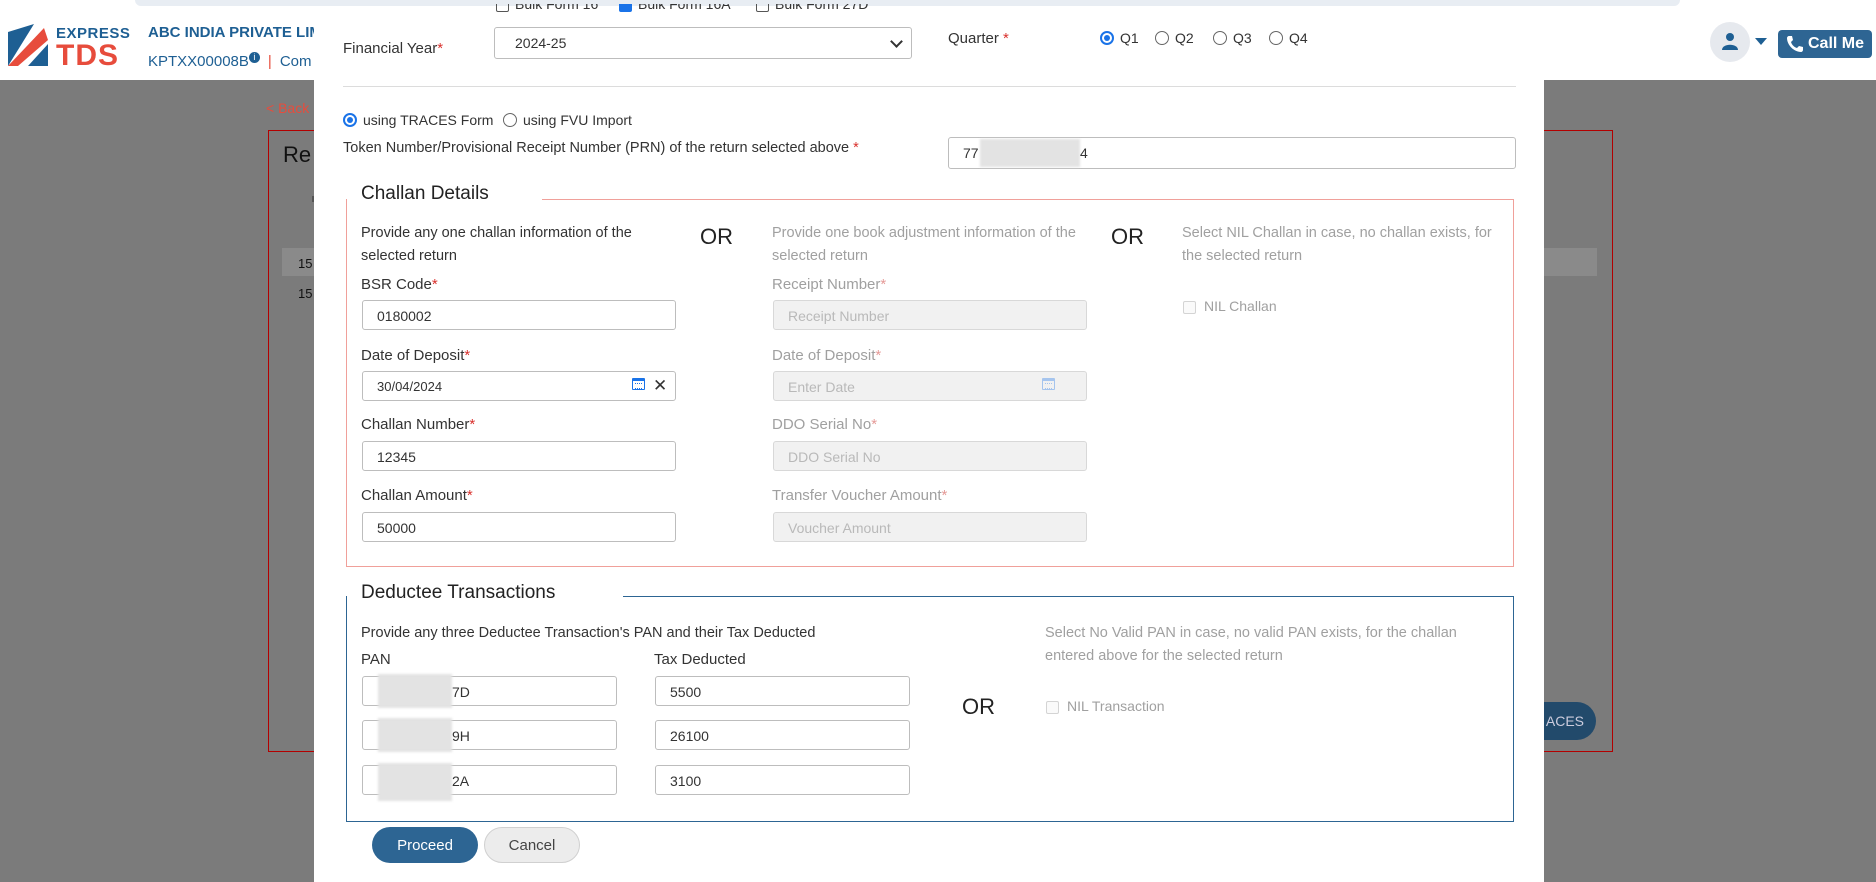 The image size is (1876, 882). What do you see at coordinates (829, 284) in the screenshot?
I see `receipt-number-label: Receipt Number*` at bounding box center [829, 284].